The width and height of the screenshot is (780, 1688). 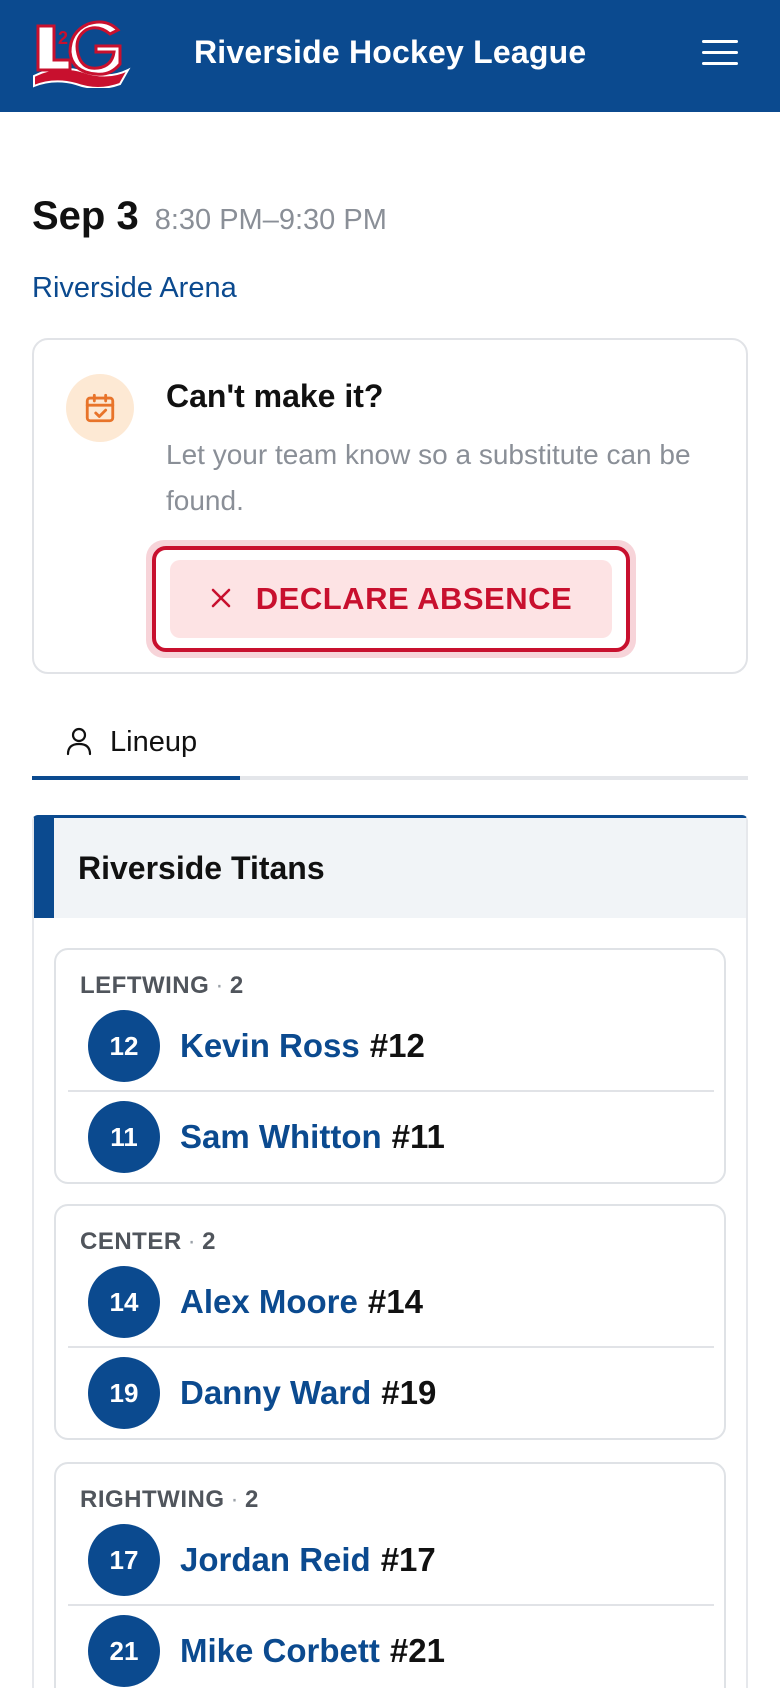 I want to click on player-name-link: Alex Moore, so click(x=269, y=1302).